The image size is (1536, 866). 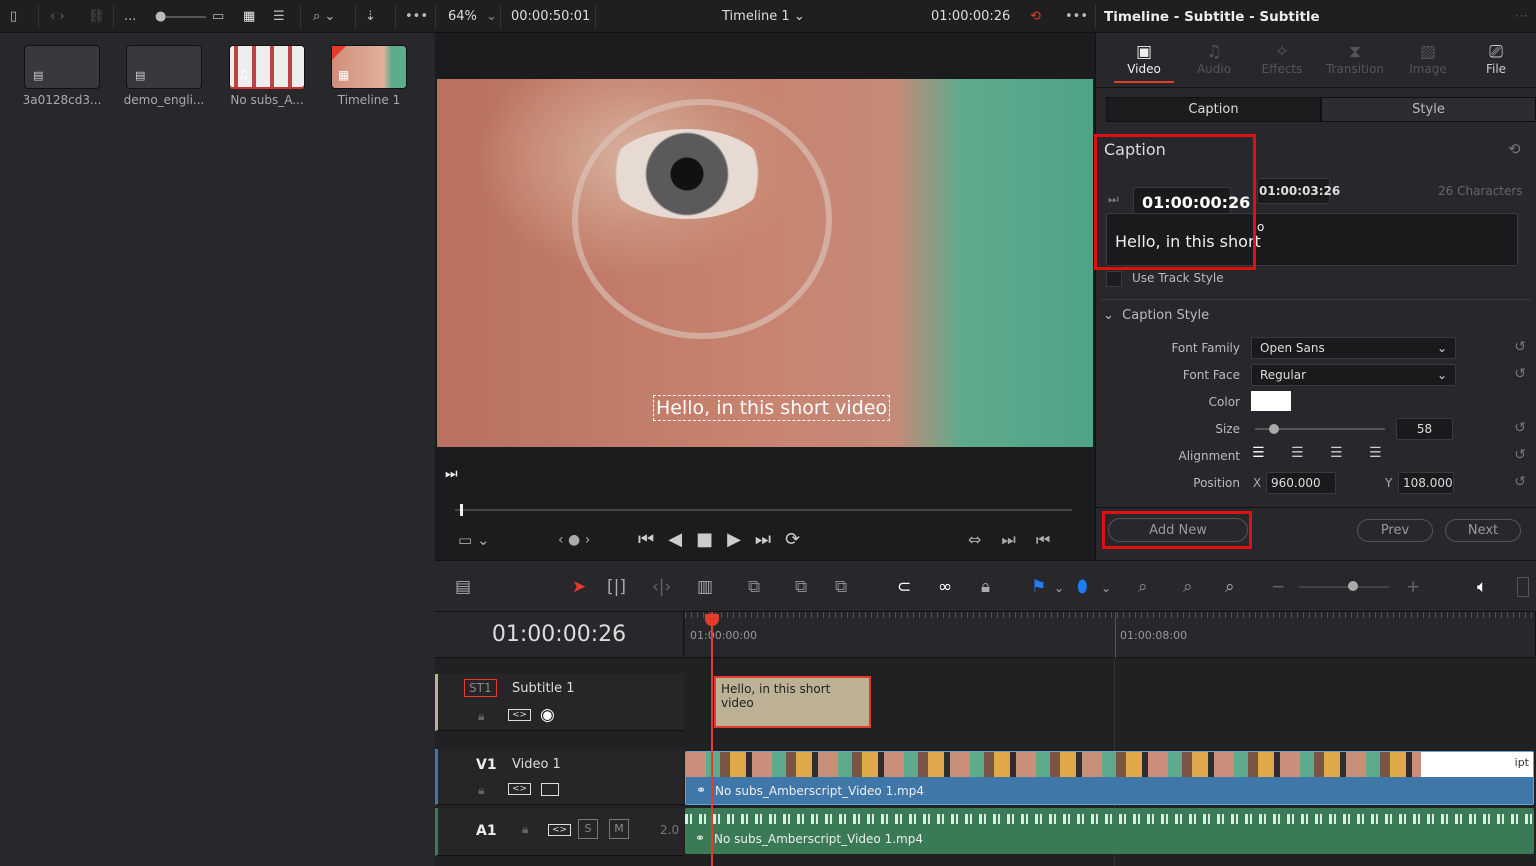 I want to click on nav-arrows-icon: ‹ ›, so click(x=57, y=16).